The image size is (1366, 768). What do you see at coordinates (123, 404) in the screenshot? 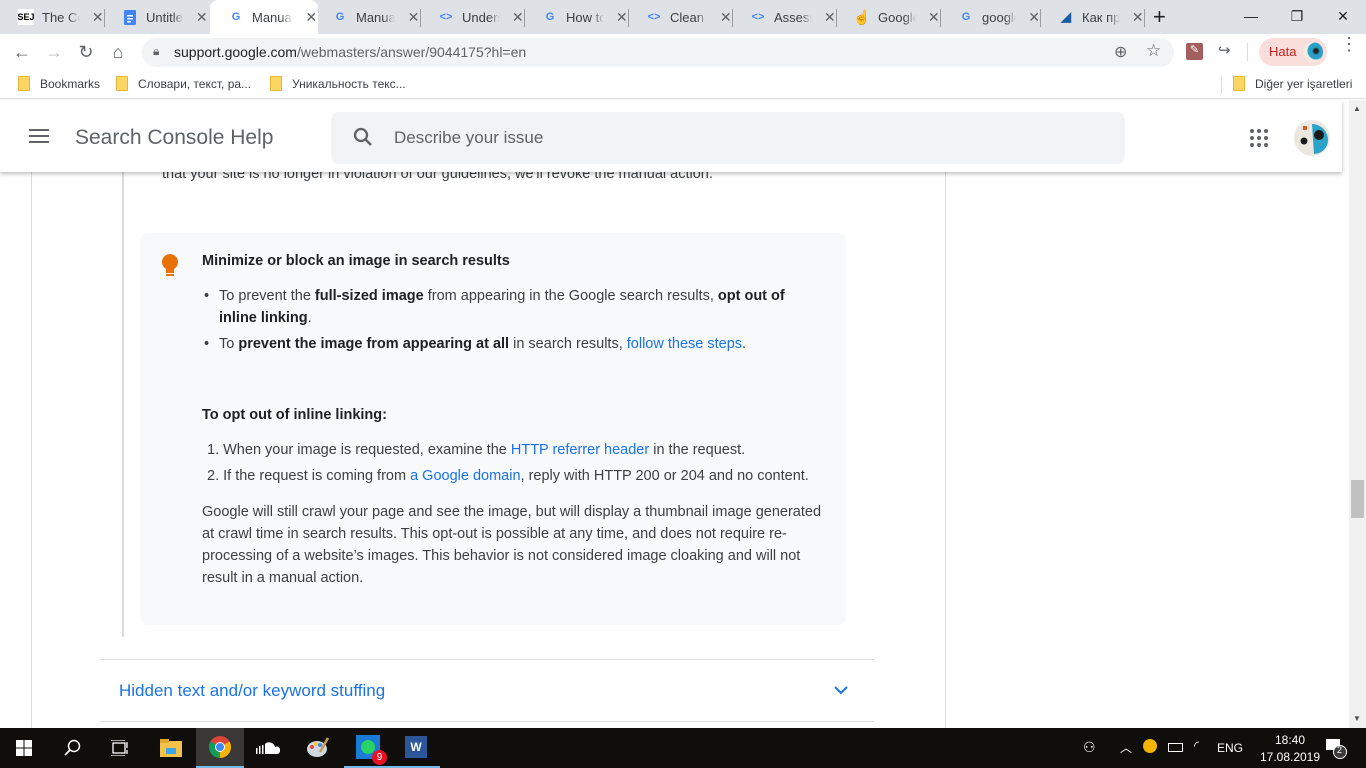
I see `expanded-section-rule` at bounding box center [123, 404].